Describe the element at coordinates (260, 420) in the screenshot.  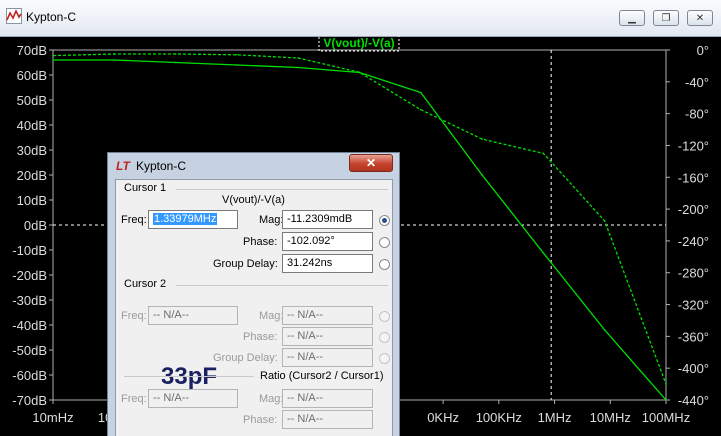
I see `ratio-phase-label: Phase:` at that location.